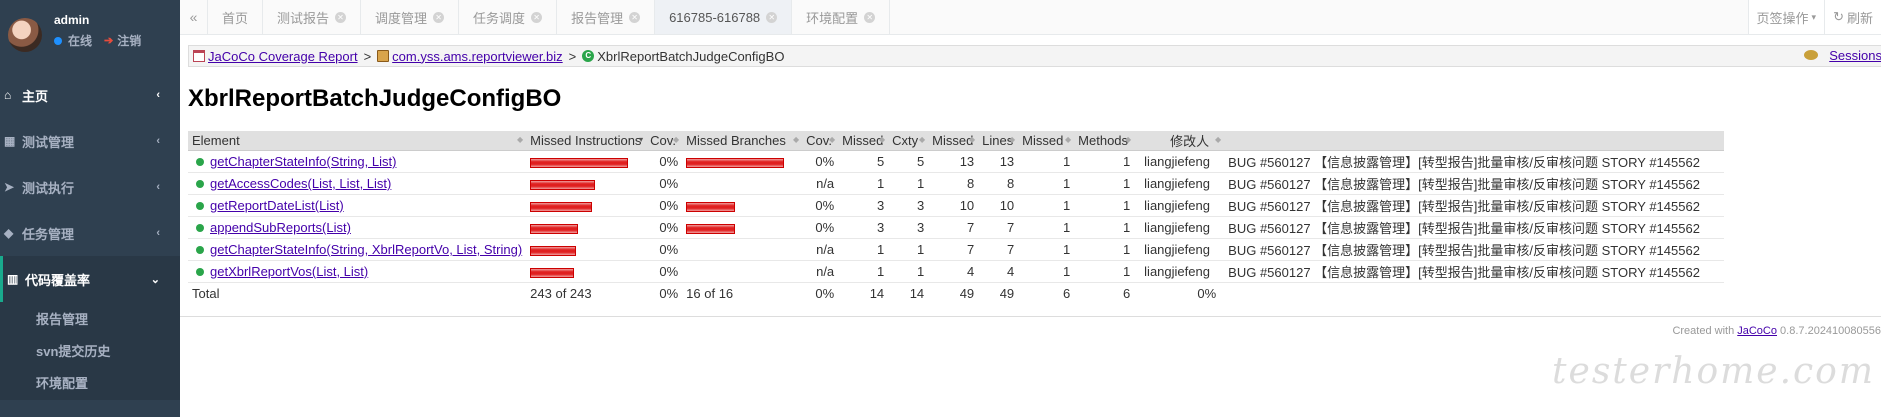 Image resolution: width=1881 pixels, height=417 pixels. Describe the element at coordinates (820, 205) in the screenshot. I see `branch-cov: 0%` at that location.